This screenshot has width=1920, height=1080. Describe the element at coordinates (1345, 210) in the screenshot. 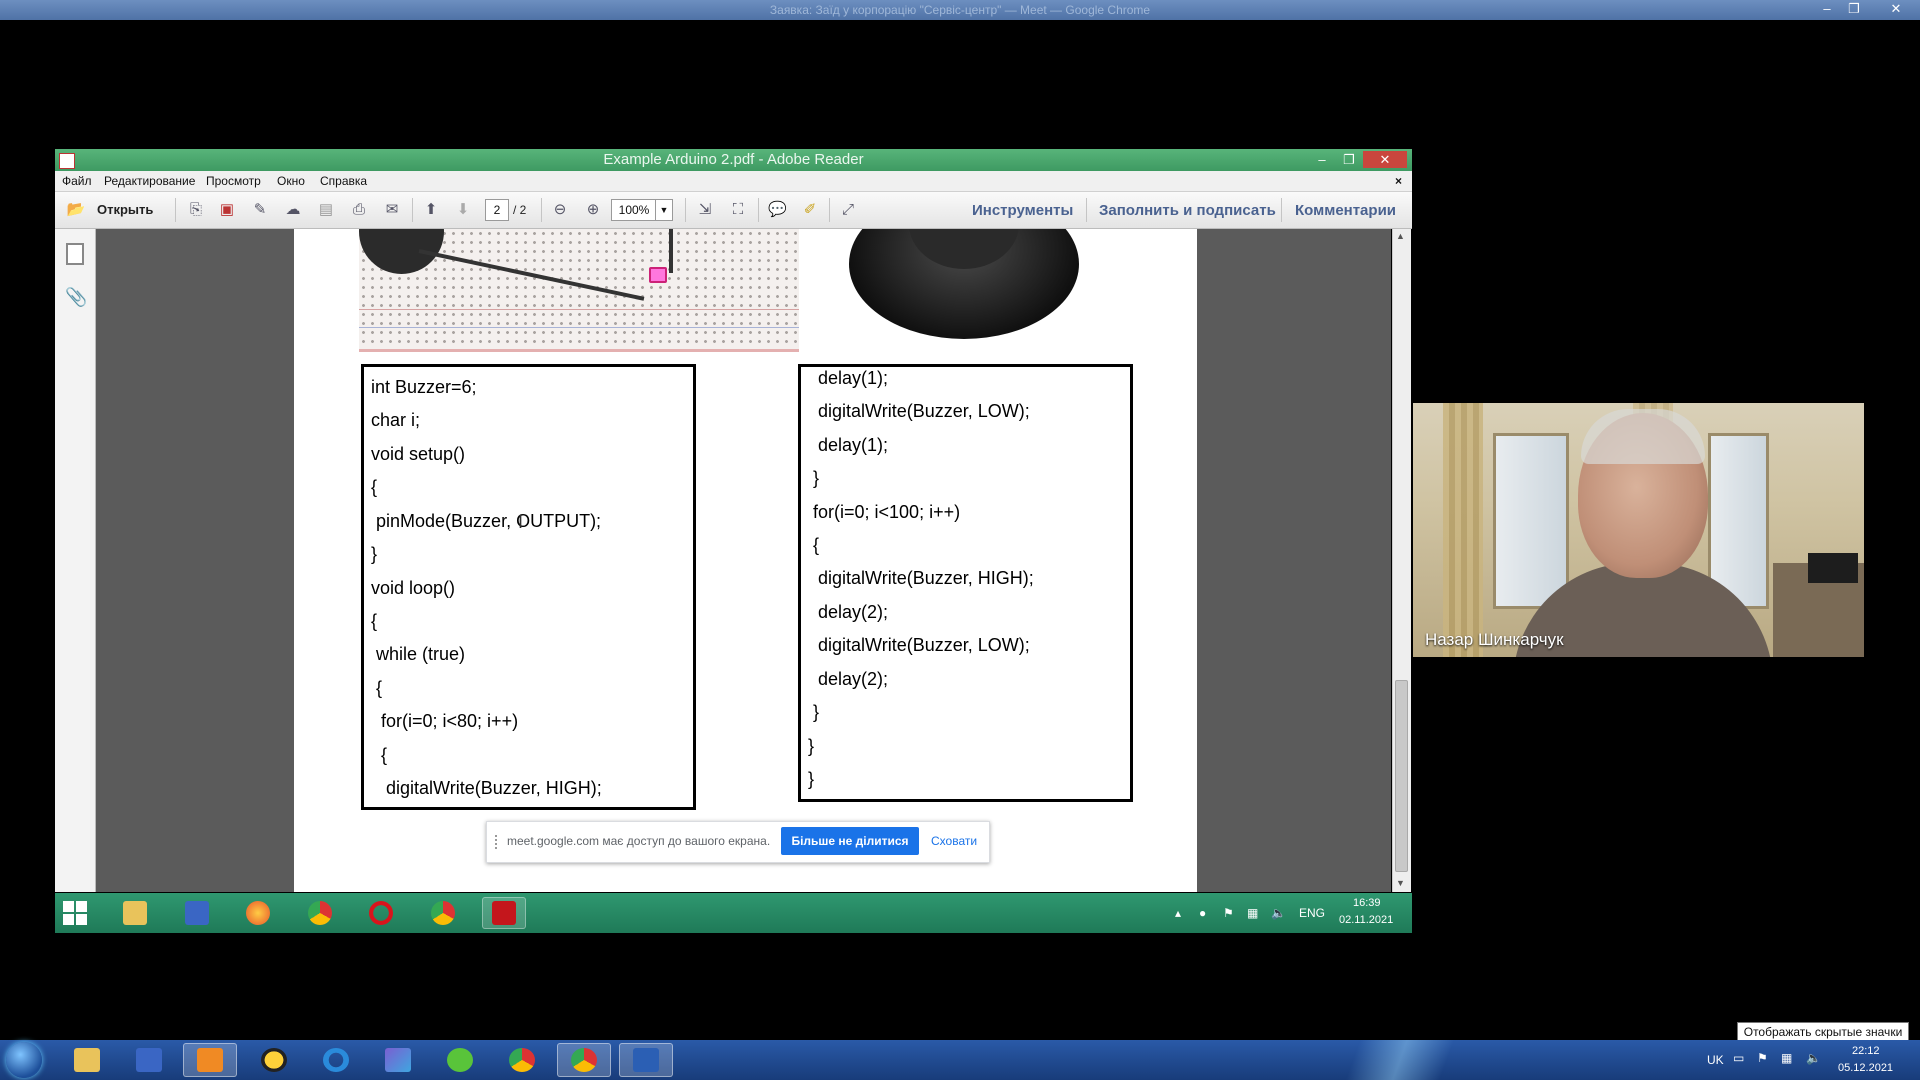

I see `comments-pane-link: Комментарии` at that location.